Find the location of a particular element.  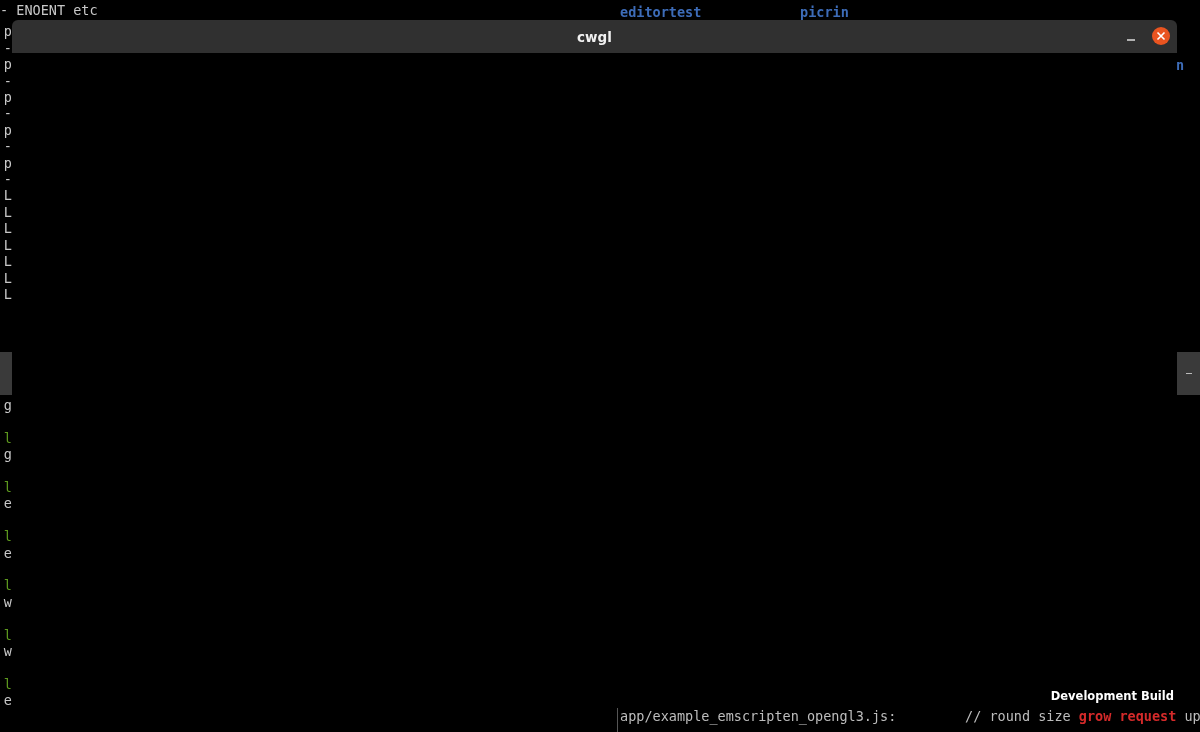

dash-icon is located at coordinates (1188, 373).